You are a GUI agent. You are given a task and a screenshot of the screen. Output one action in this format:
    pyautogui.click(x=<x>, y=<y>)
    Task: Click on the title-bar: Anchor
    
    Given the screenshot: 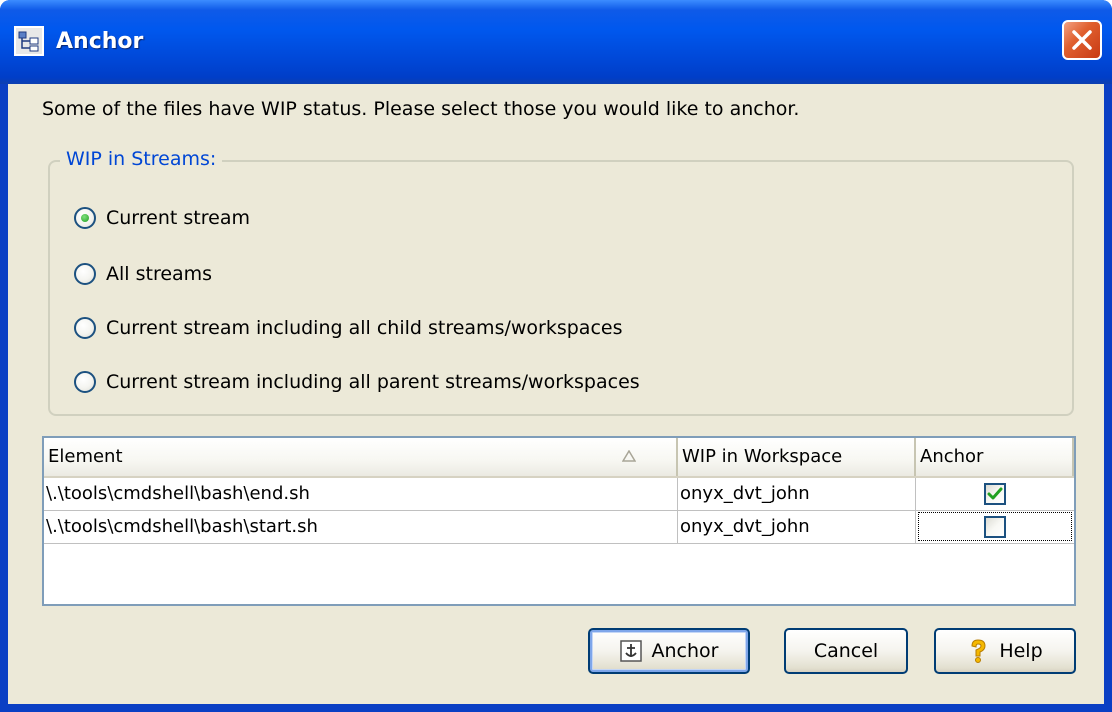 What is the action you would take?
    pyautogui.click(x=556, y=42)
    